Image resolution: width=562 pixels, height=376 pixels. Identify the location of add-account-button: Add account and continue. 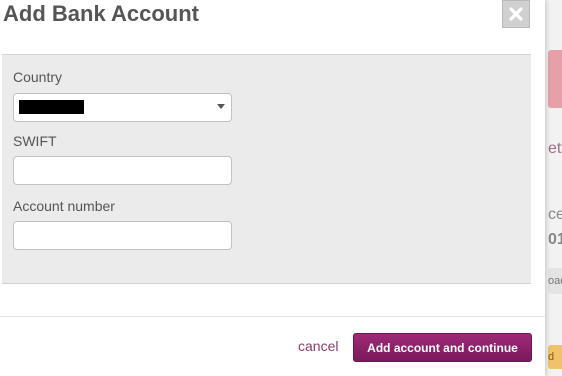
(442, 347).